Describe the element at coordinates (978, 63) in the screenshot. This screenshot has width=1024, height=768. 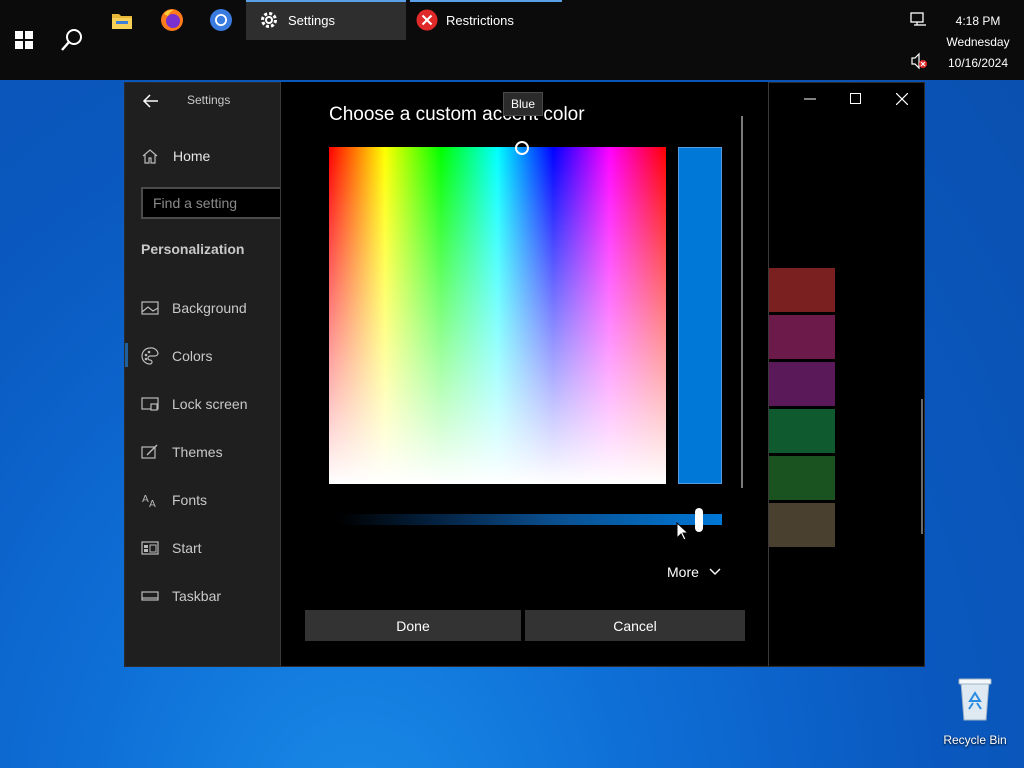
I see `clock-date: 10/16/2024` at that location.